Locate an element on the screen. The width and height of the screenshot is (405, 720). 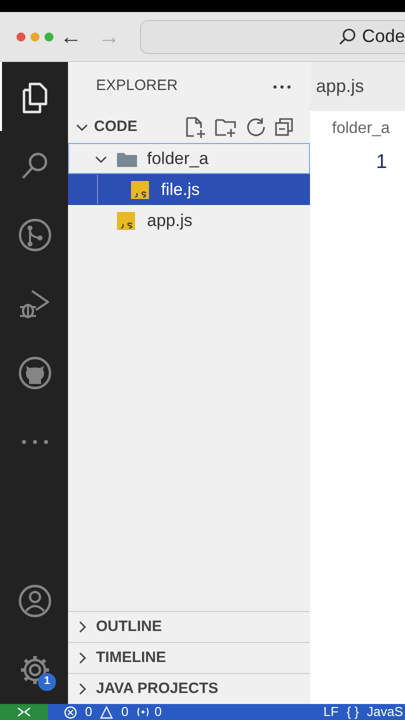
command-search-field: Code is located at coordinates (272, 37).